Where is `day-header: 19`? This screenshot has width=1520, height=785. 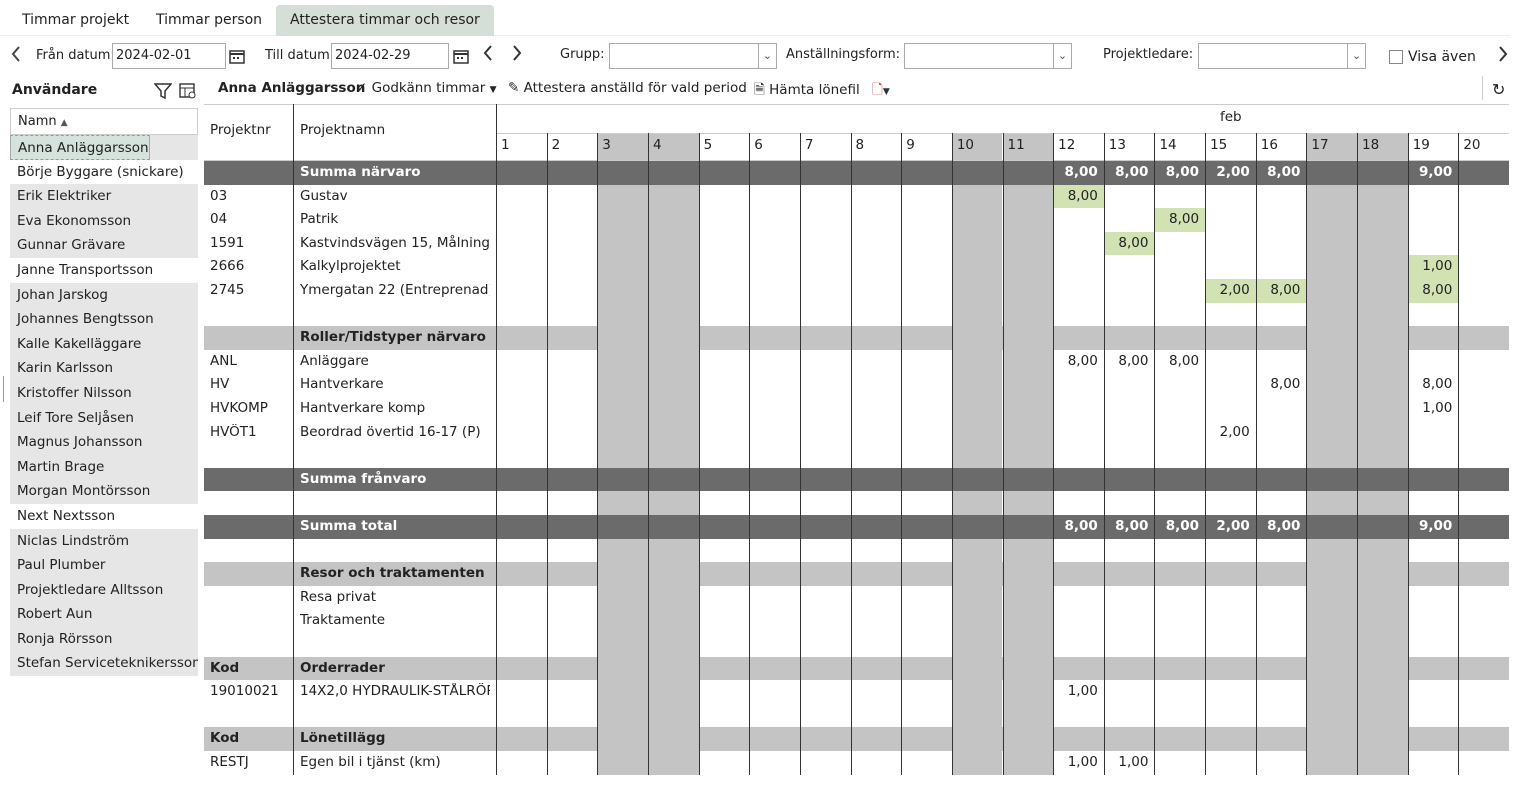
day-header: 19 is located at coordinates (1421, 145).